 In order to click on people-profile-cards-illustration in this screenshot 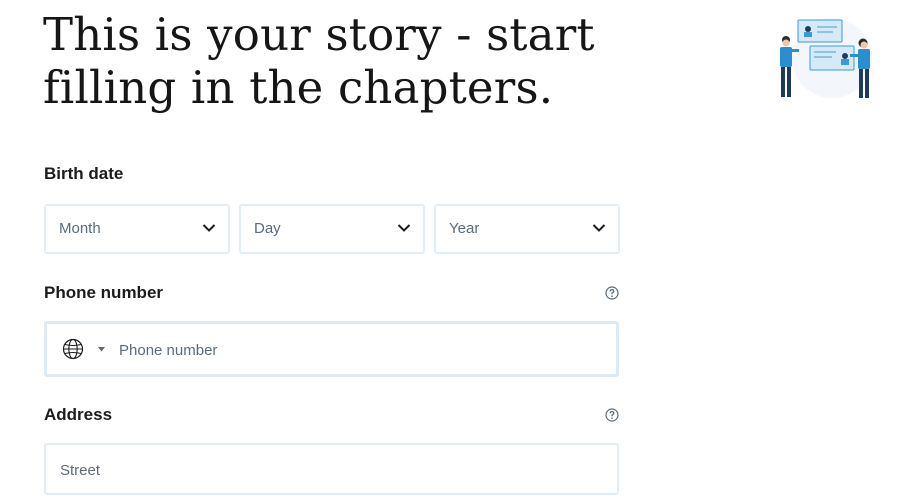, I will do `click(826, 58)`.